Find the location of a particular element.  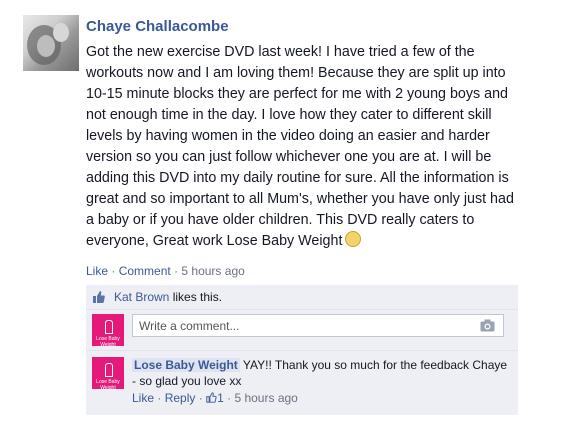

commenter-avatar: Lose Baby Weight is located at coordinates (108, 373).